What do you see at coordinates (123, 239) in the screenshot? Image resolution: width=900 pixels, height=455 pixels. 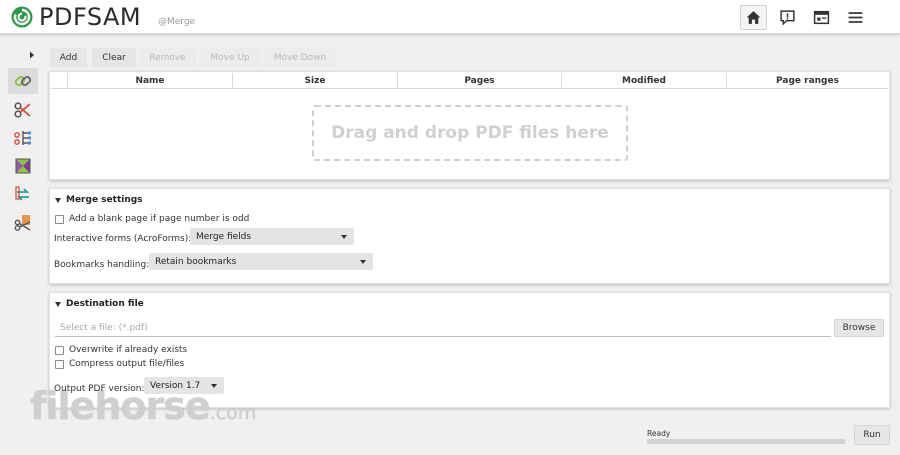 I see `forms-label: Interactive forms (AcroForms):` at bounding box center [123, 239].